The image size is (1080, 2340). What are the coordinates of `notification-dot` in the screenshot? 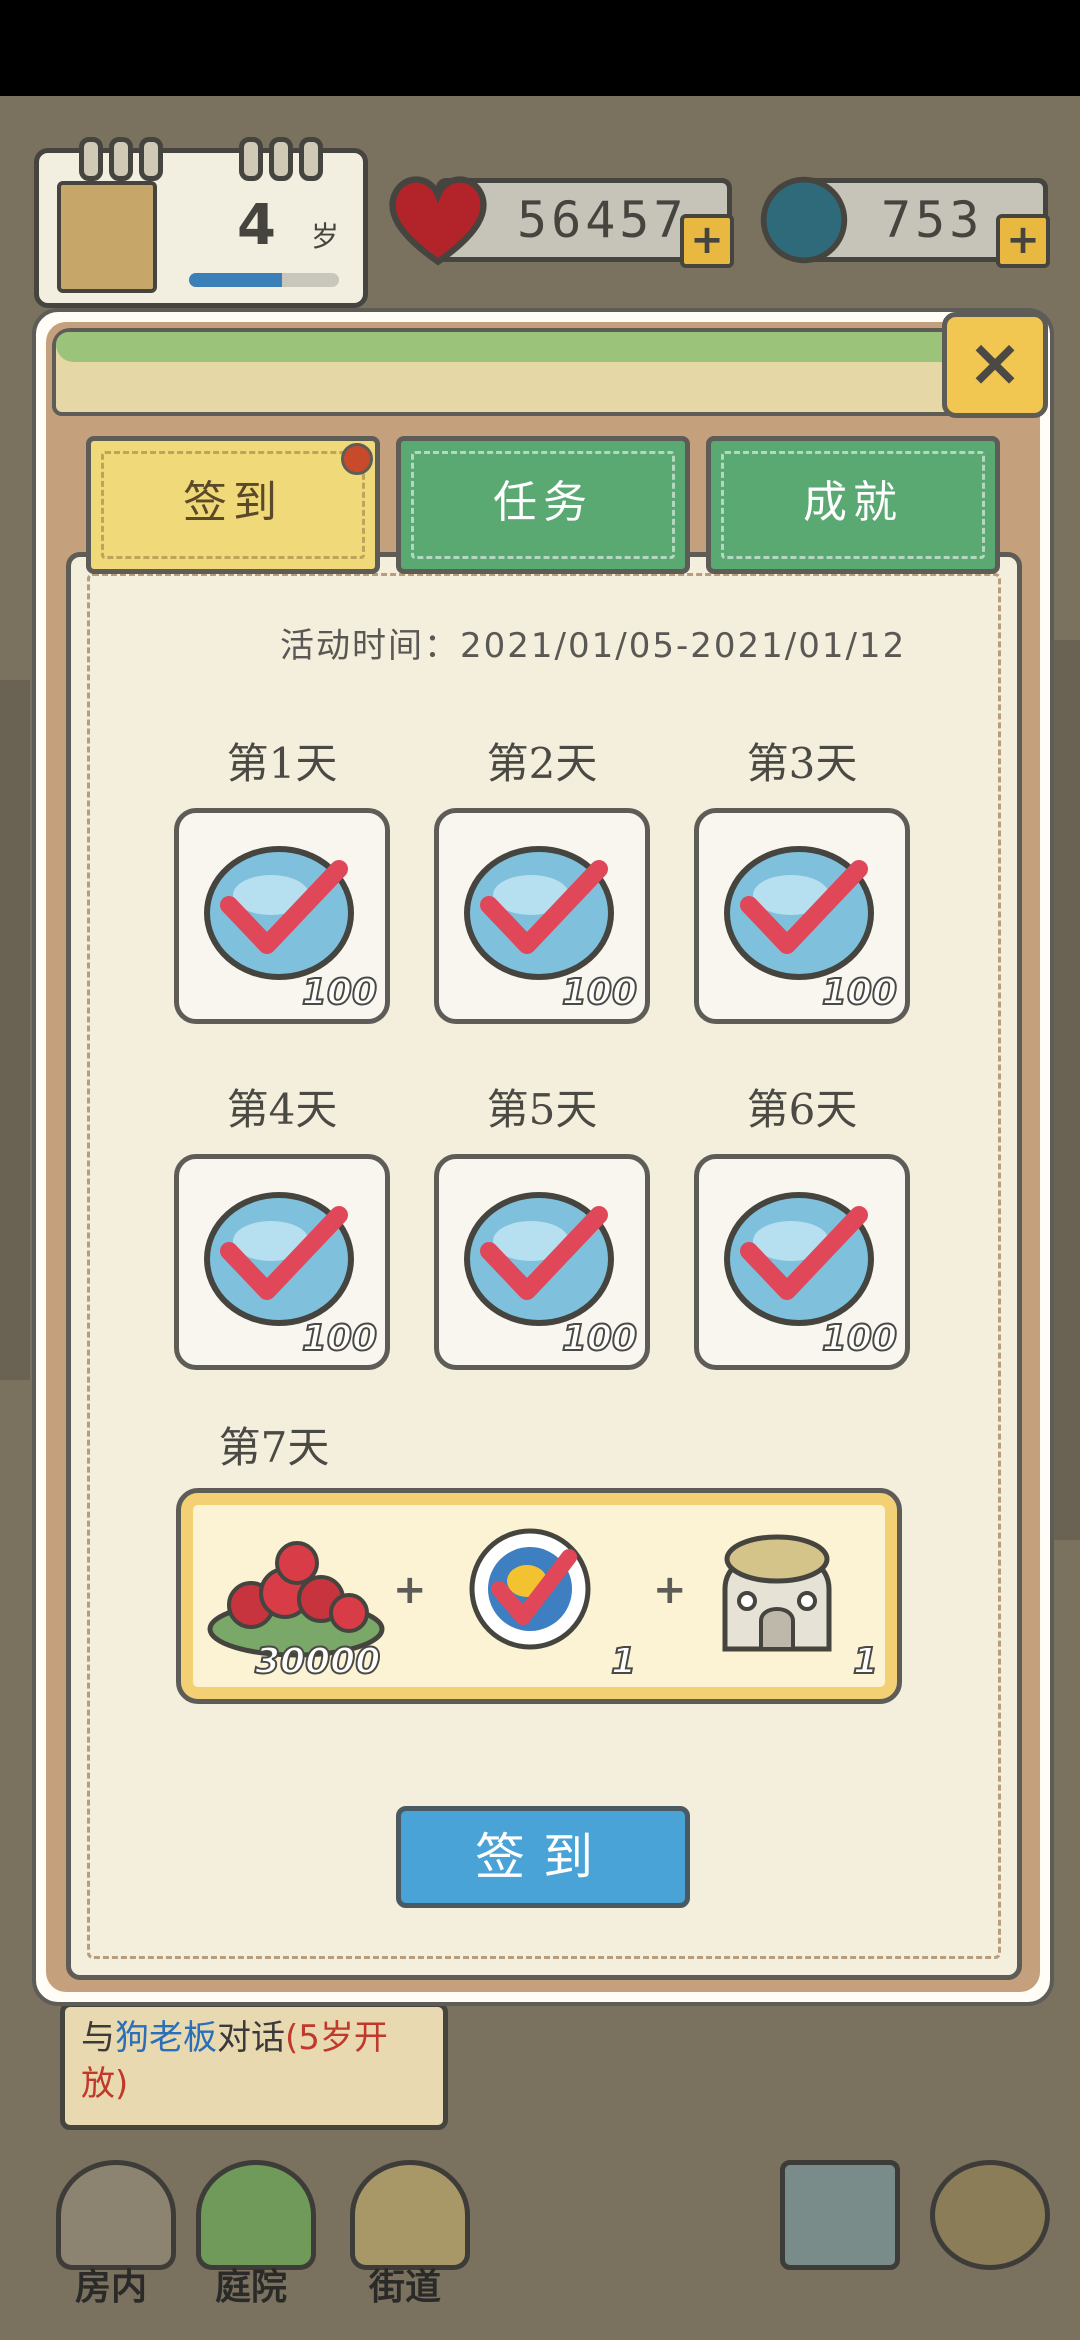 It's located at (357, 459).